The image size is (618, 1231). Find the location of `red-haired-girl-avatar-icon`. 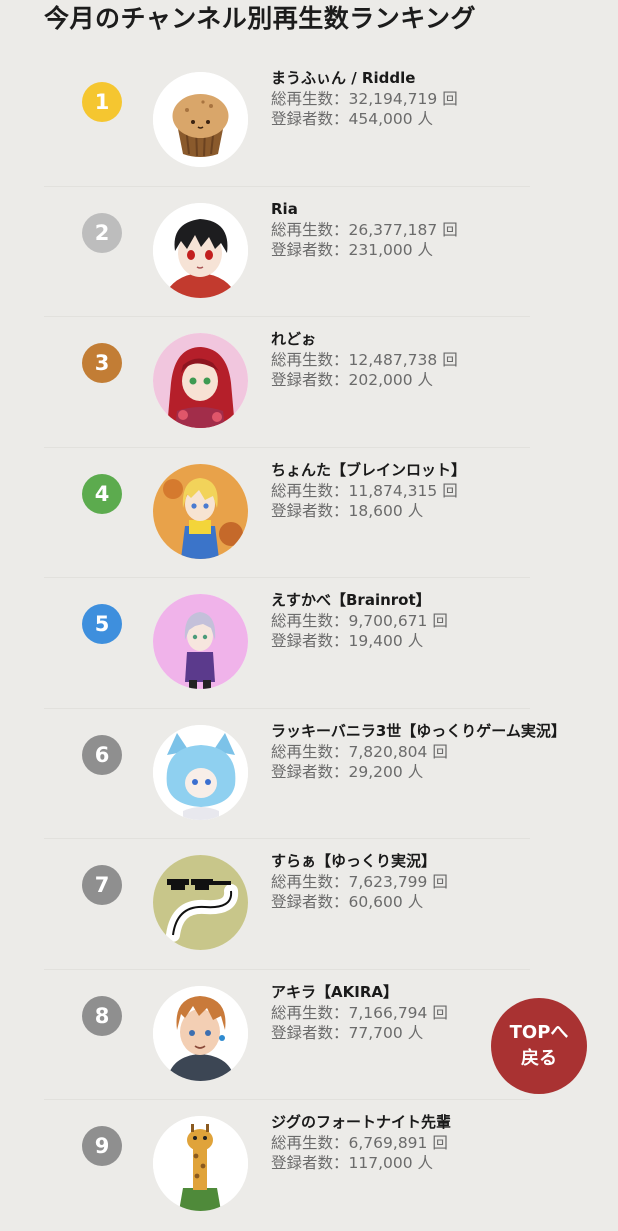

red-haired-girl-avatar-icon is located at coordinates (200, 380).